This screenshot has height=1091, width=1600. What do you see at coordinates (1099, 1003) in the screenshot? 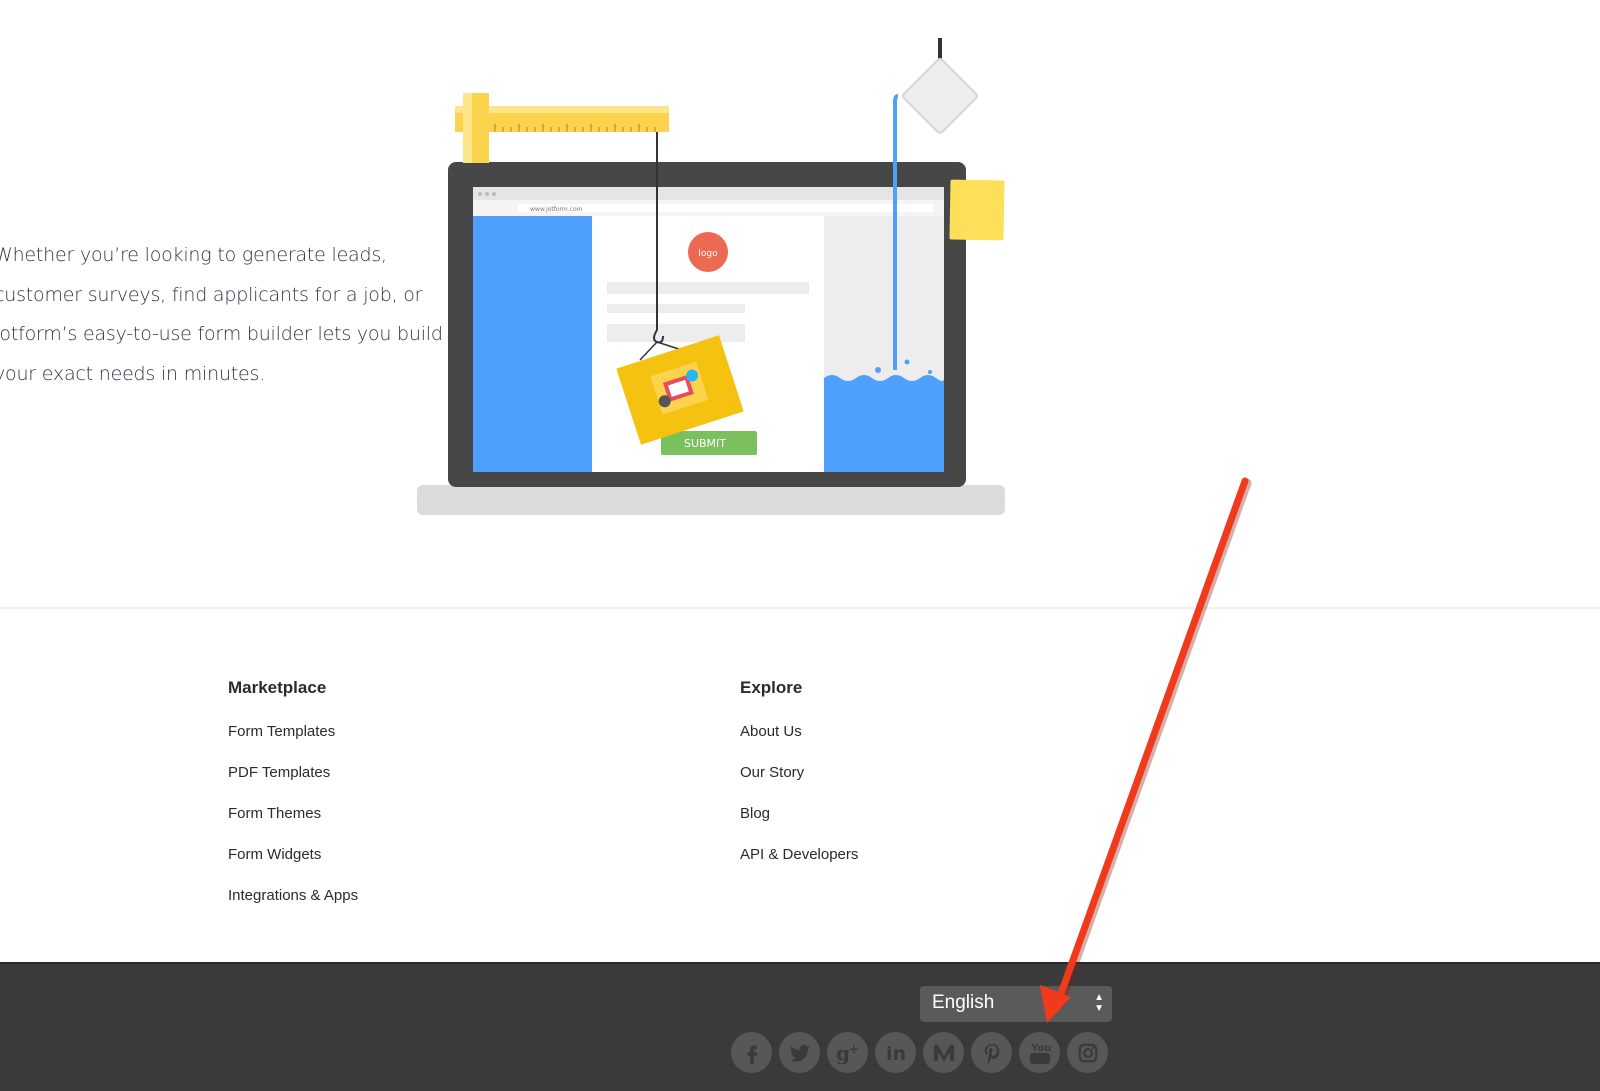
I see `select-arrows-icon: ▲ ▼` at bounding box center [1099, 1003].